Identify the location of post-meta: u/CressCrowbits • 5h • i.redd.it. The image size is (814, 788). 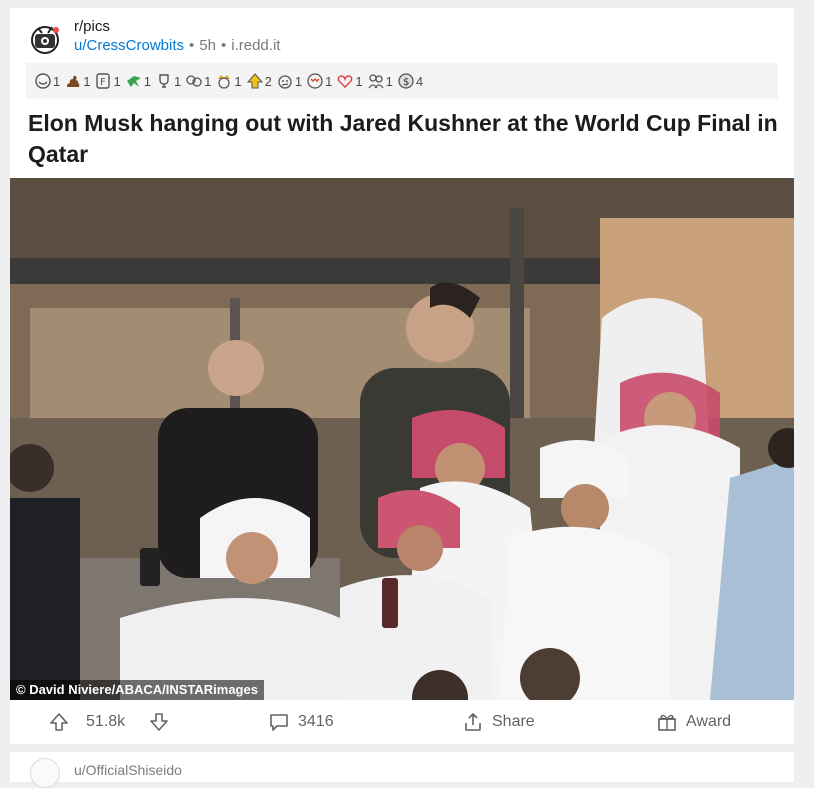
(177, 45).